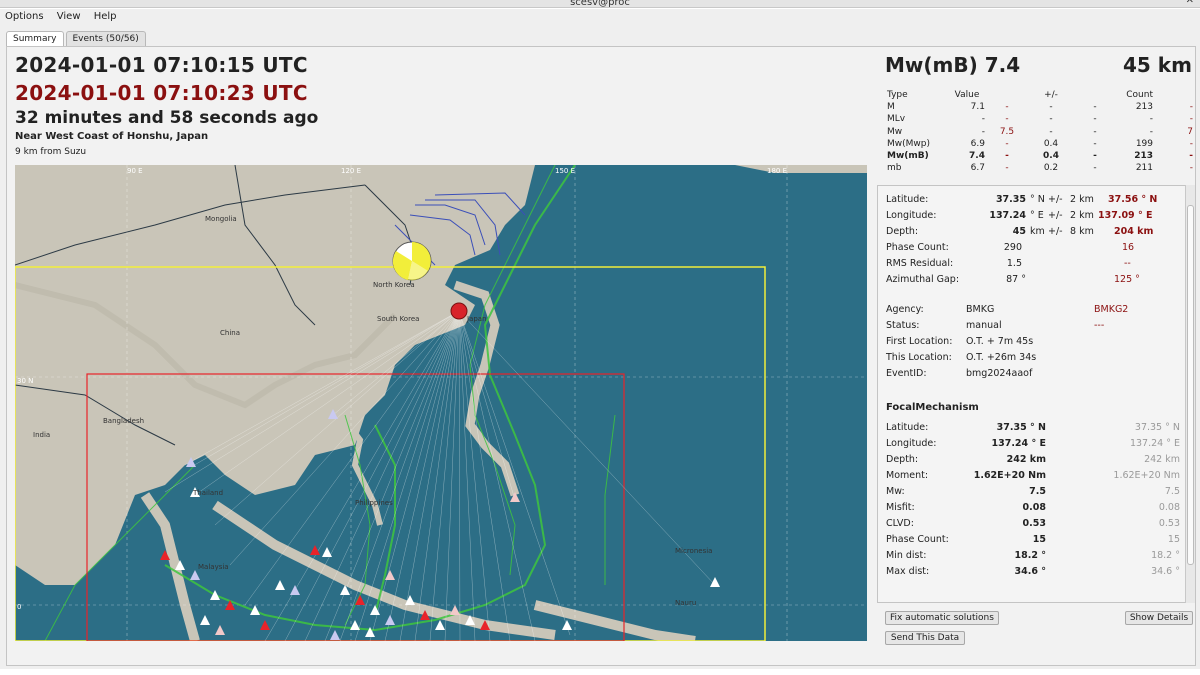 Image resolution: width=1200 pixels, height=675 pixels. I want to click on place-thailand: Thailand, so click(207, 493).